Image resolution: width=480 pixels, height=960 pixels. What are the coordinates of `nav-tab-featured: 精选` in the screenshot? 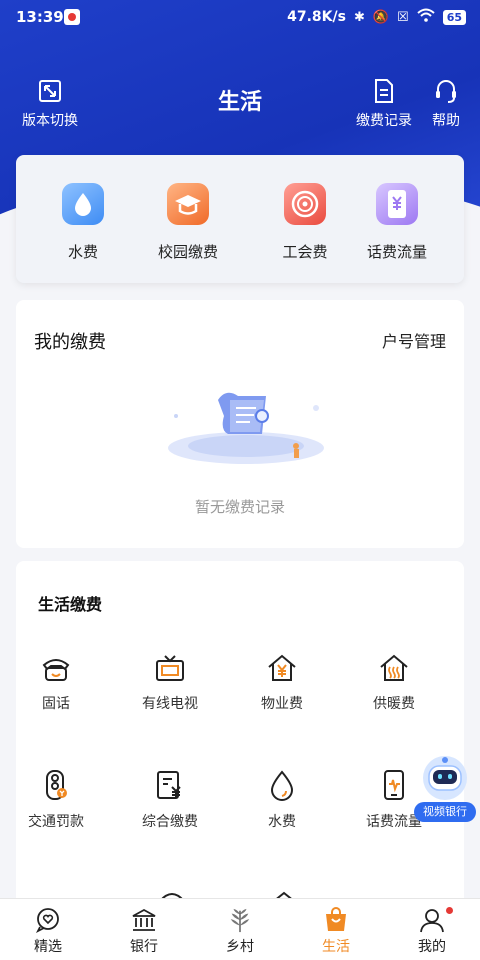 It's located at (48, 931).